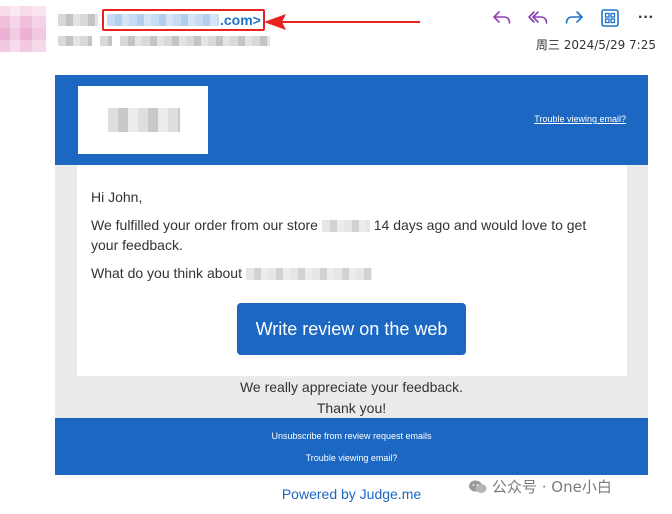 Image resolution: width=672 pixels, height=514 pixels. Describe the element at coordinates (351, 436) in the screenshot. I see `unsubscribe-link: Unsubscribe from review request emails` at that location.